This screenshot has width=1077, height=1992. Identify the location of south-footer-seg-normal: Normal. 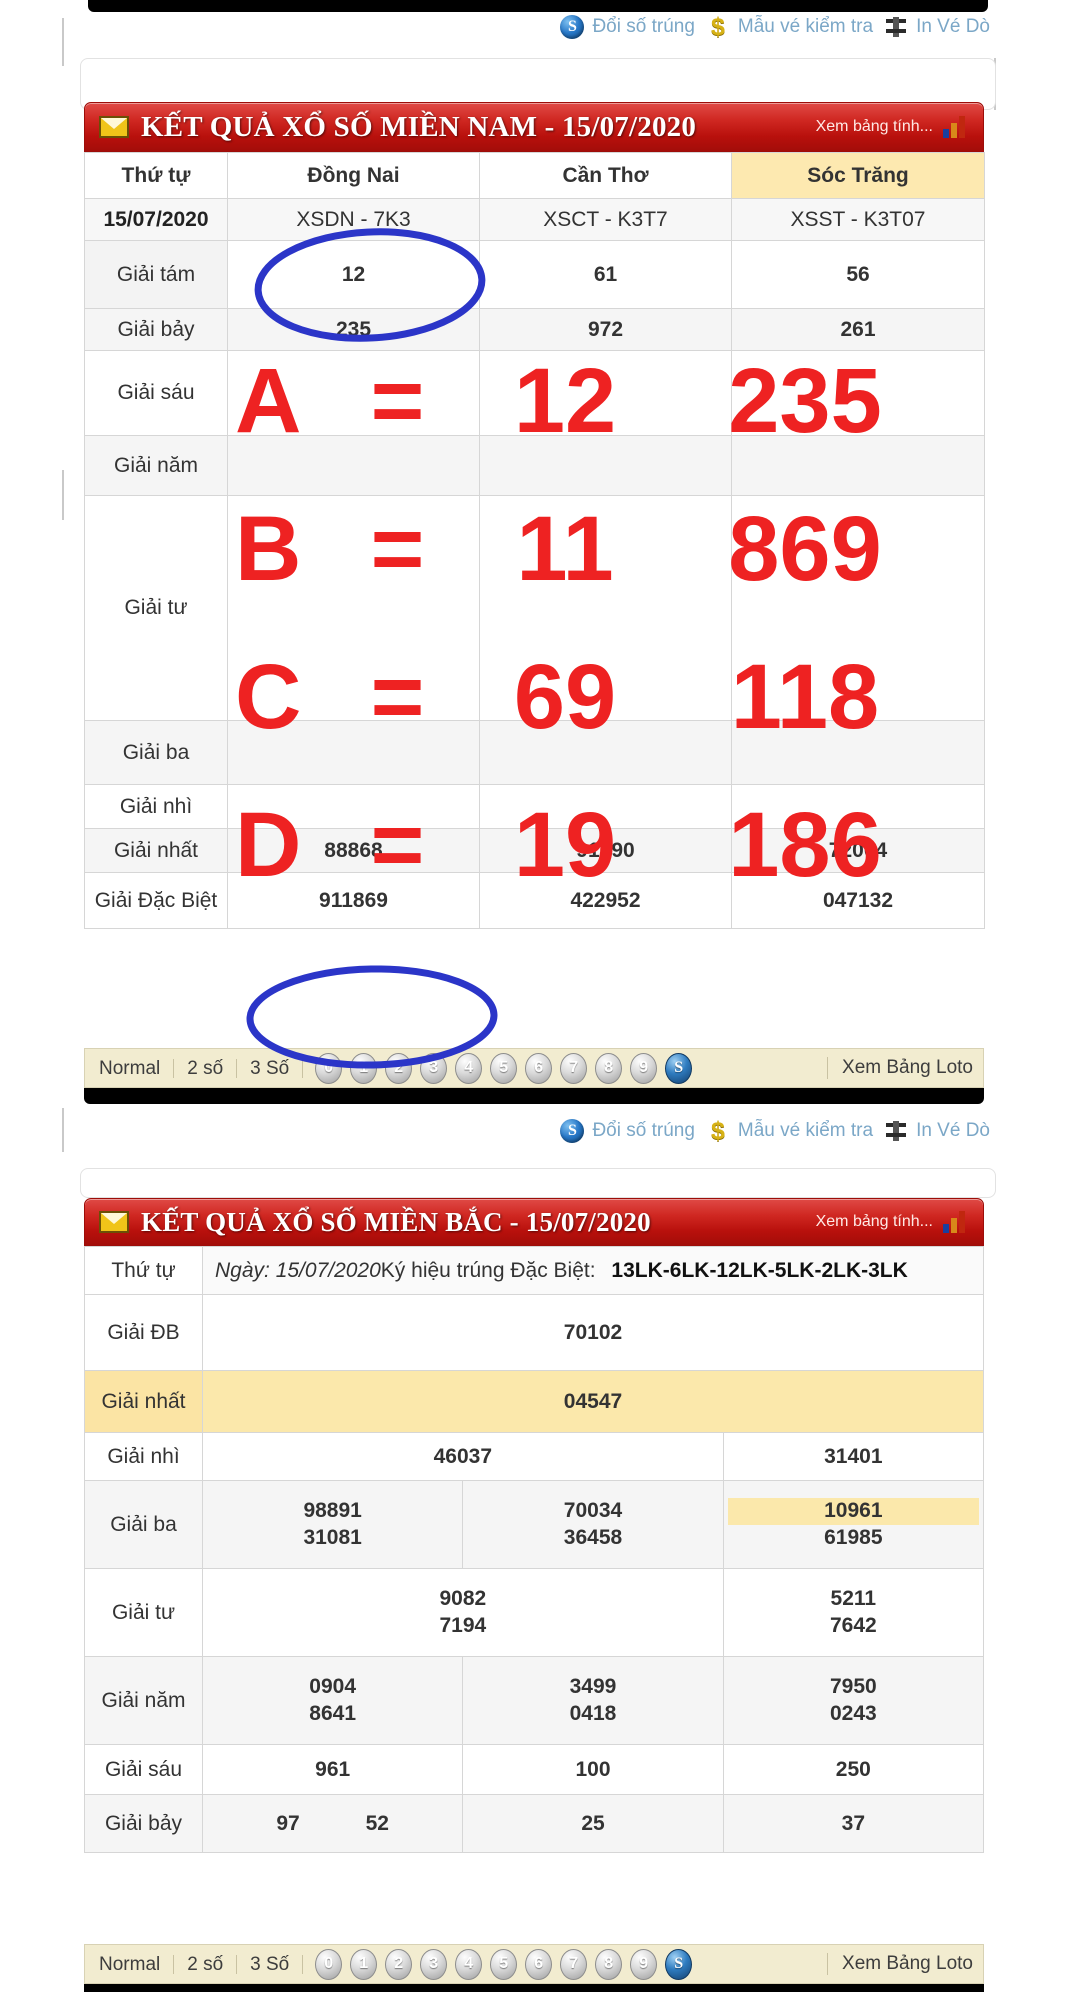
(135, 1068).